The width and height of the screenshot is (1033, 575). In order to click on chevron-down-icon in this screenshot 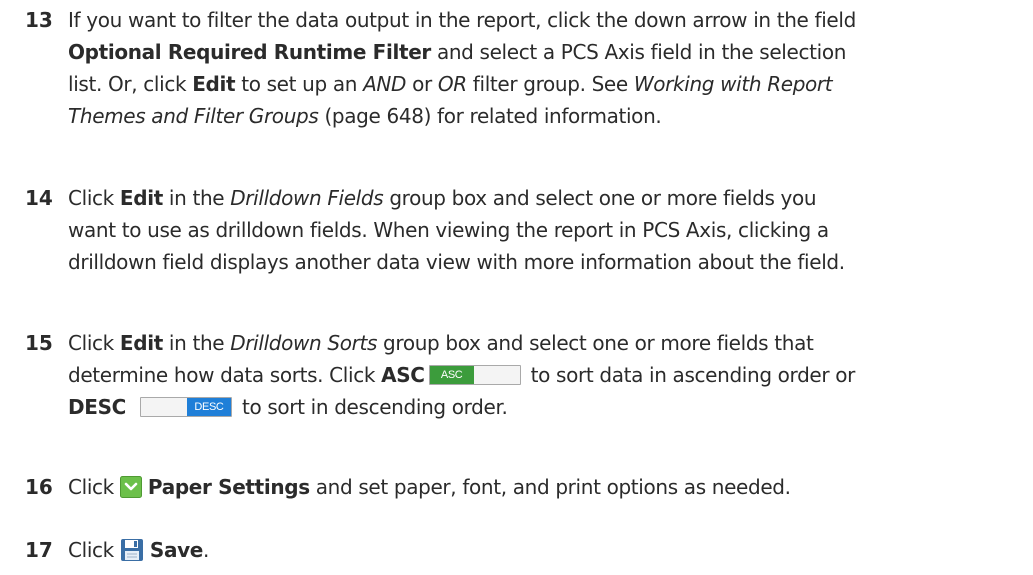, I will do `click(130, 486)`.